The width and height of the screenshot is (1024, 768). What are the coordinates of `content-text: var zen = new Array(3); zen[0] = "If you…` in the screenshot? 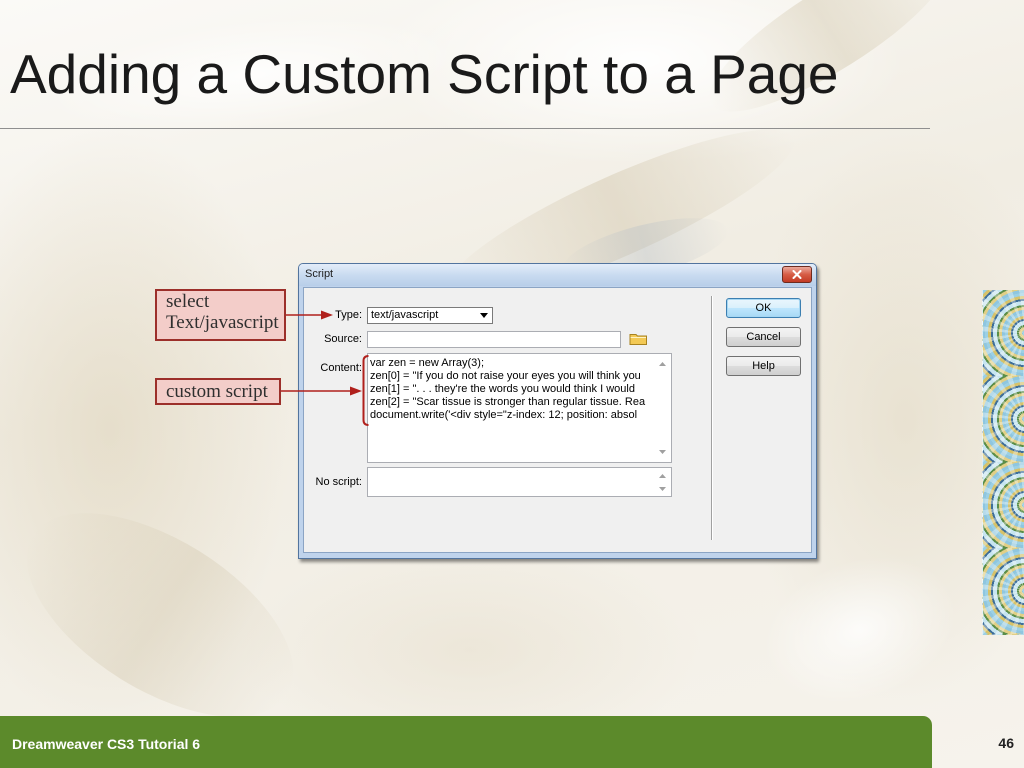 It's located at (512, 409).